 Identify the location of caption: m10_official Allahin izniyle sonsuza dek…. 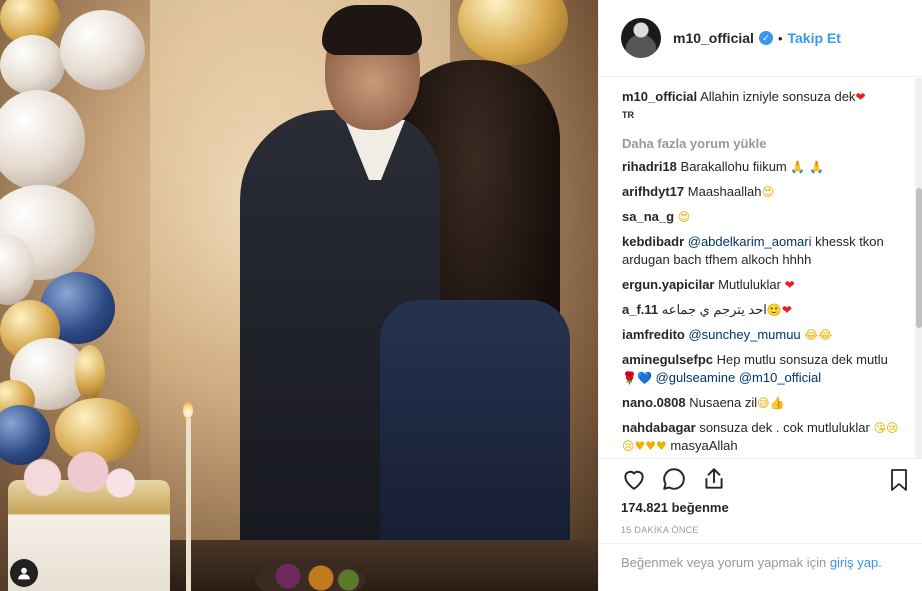
(763, 97).